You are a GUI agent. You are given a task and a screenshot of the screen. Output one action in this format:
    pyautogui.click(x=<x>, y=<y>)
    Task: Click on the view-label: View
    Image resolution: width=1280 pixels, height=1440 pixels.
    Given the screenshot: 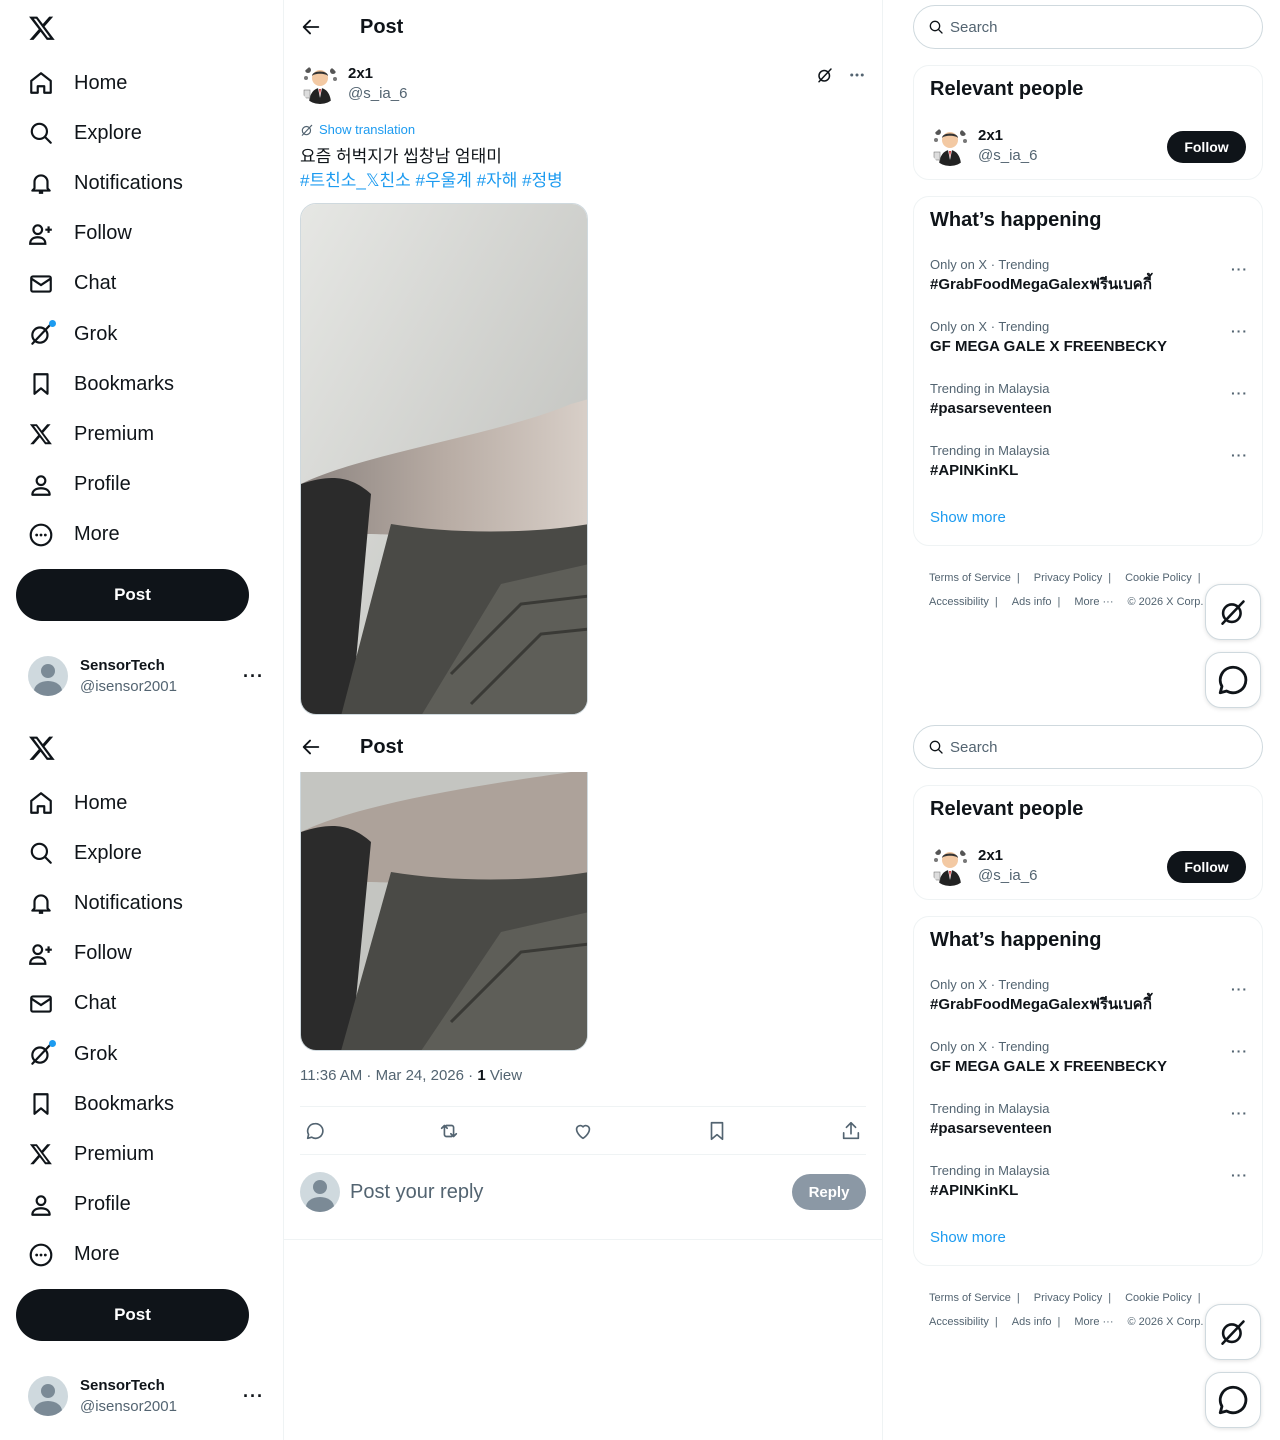 What is the action you would take?
    pyautogui.click(x=504, y=1075)
    